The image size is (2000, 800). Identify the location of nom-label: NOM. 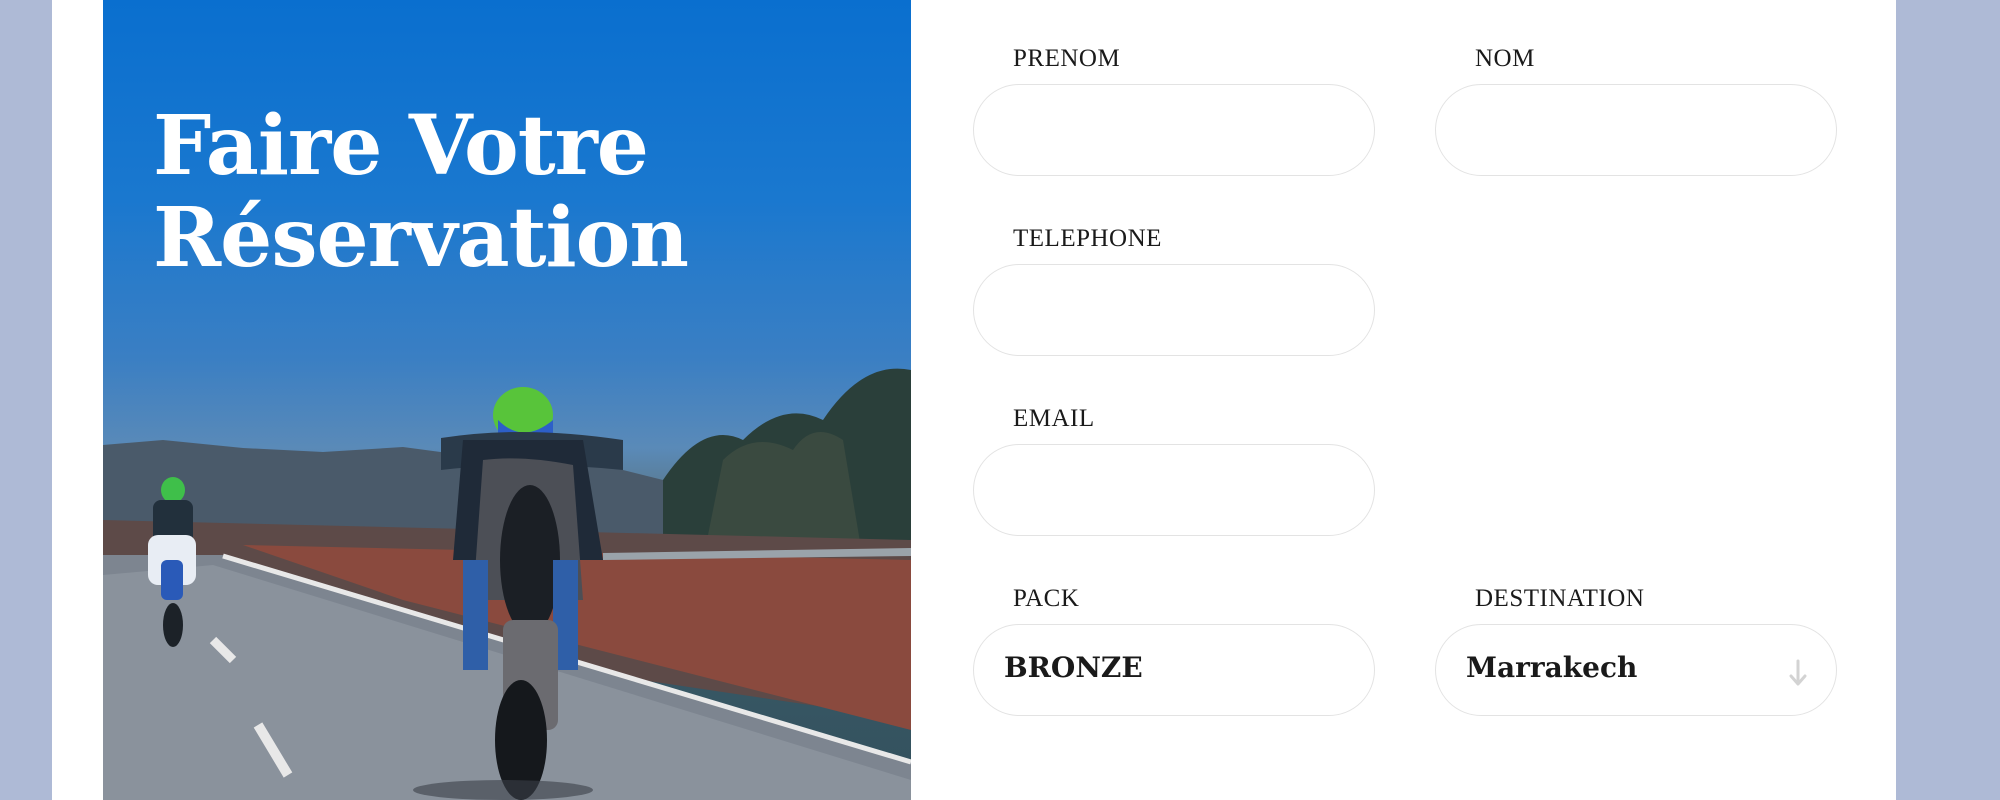
(1505, 58).